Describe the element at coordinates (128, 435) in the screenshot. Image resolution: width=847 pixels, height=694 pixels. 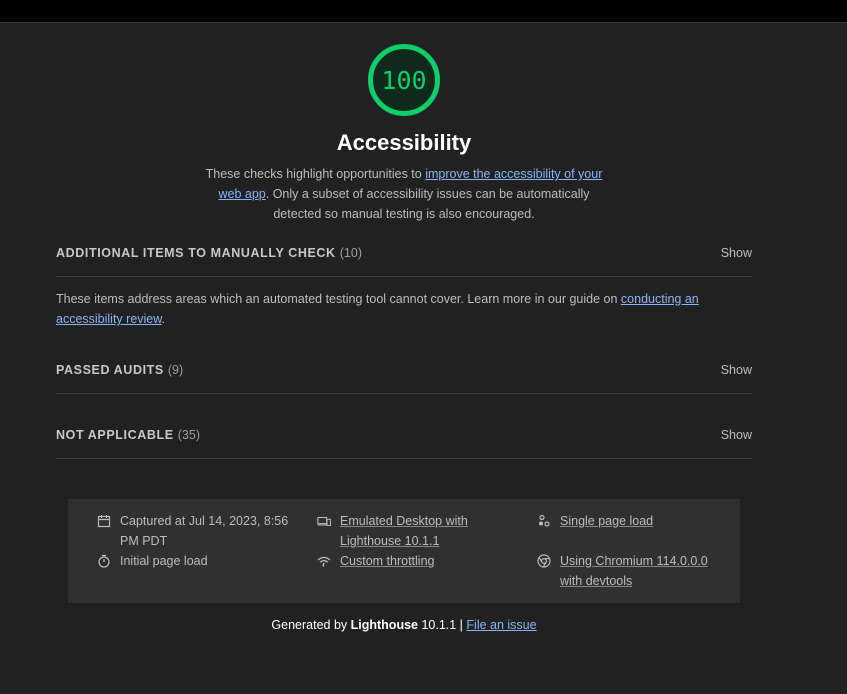
I see `group-title: Not applicable (35)` at that location.